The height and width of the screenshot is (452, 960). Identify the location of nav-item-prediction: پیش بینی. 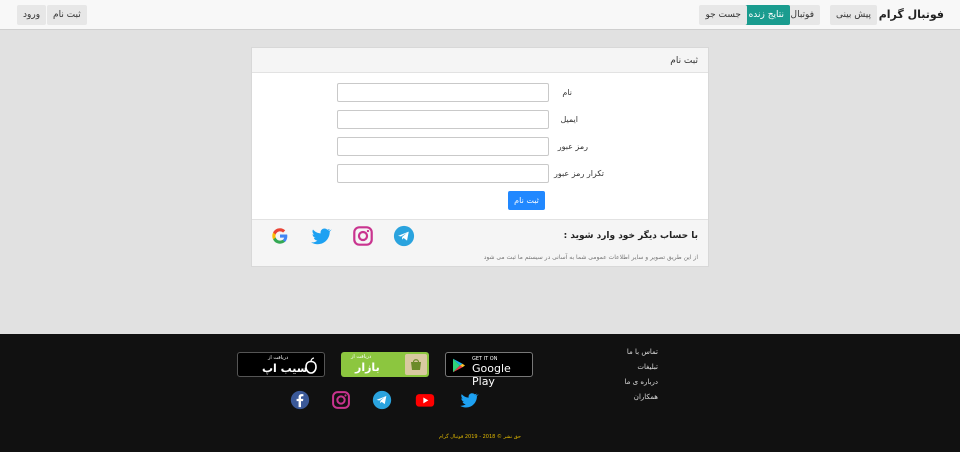
(853, 15).